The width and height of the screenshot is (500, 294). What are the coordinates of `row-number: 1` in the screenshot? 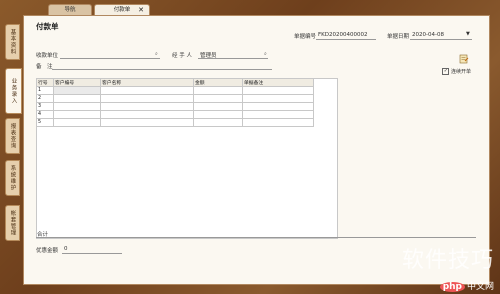 It's located at (45, 90).